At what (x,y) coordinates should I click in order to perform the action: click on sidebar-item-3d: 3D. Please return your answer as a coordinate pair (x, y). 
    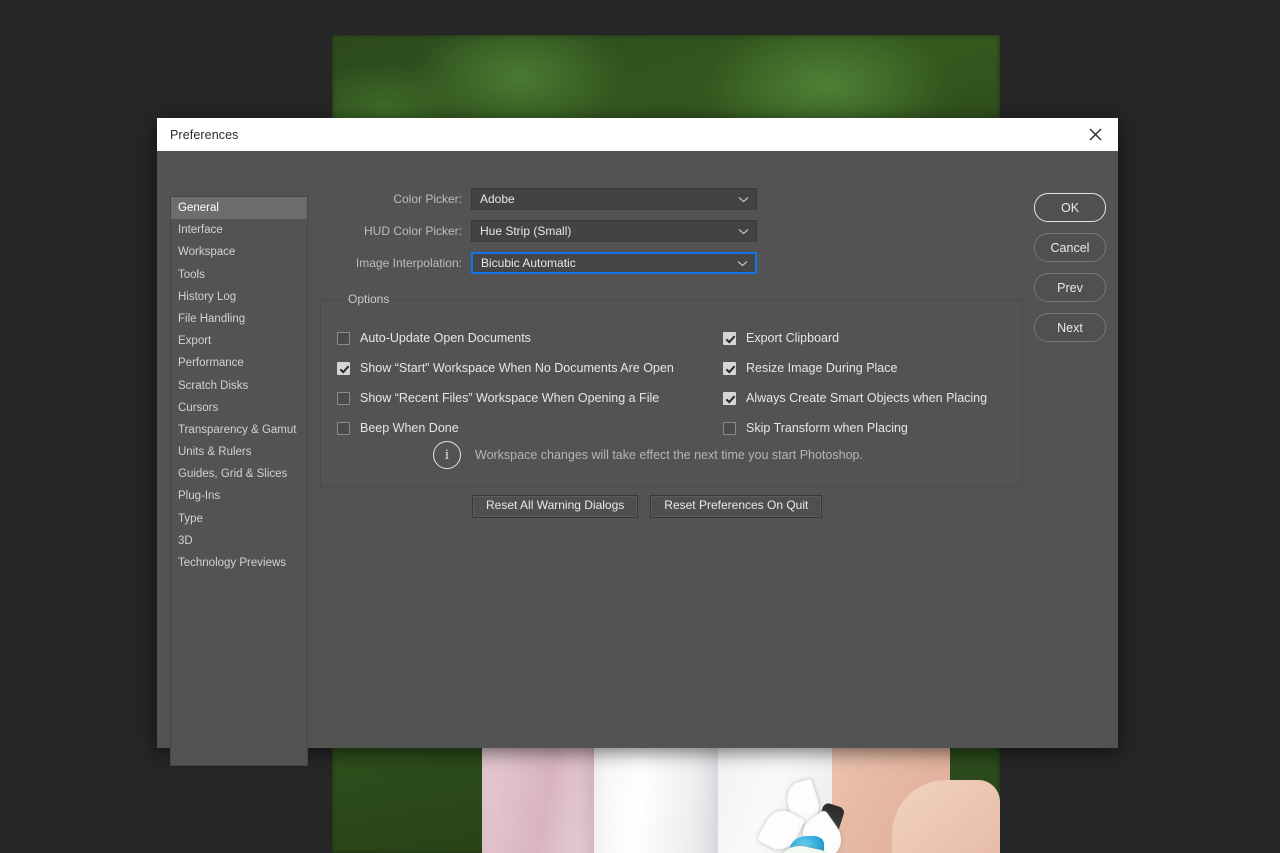
    Looking at the image, I should click on (239, 541).